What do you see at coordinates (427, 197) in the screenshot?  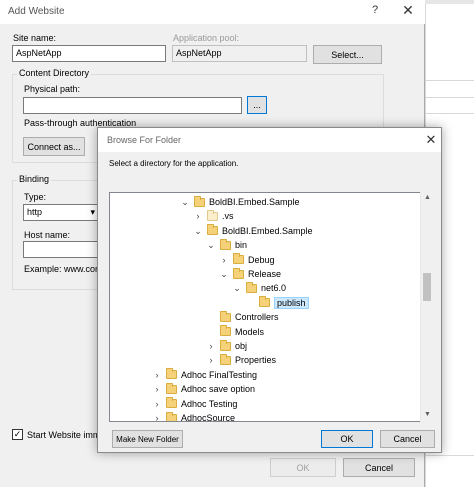 I see `scroll-up-icon: ▲` at bounding box center [427, 197].